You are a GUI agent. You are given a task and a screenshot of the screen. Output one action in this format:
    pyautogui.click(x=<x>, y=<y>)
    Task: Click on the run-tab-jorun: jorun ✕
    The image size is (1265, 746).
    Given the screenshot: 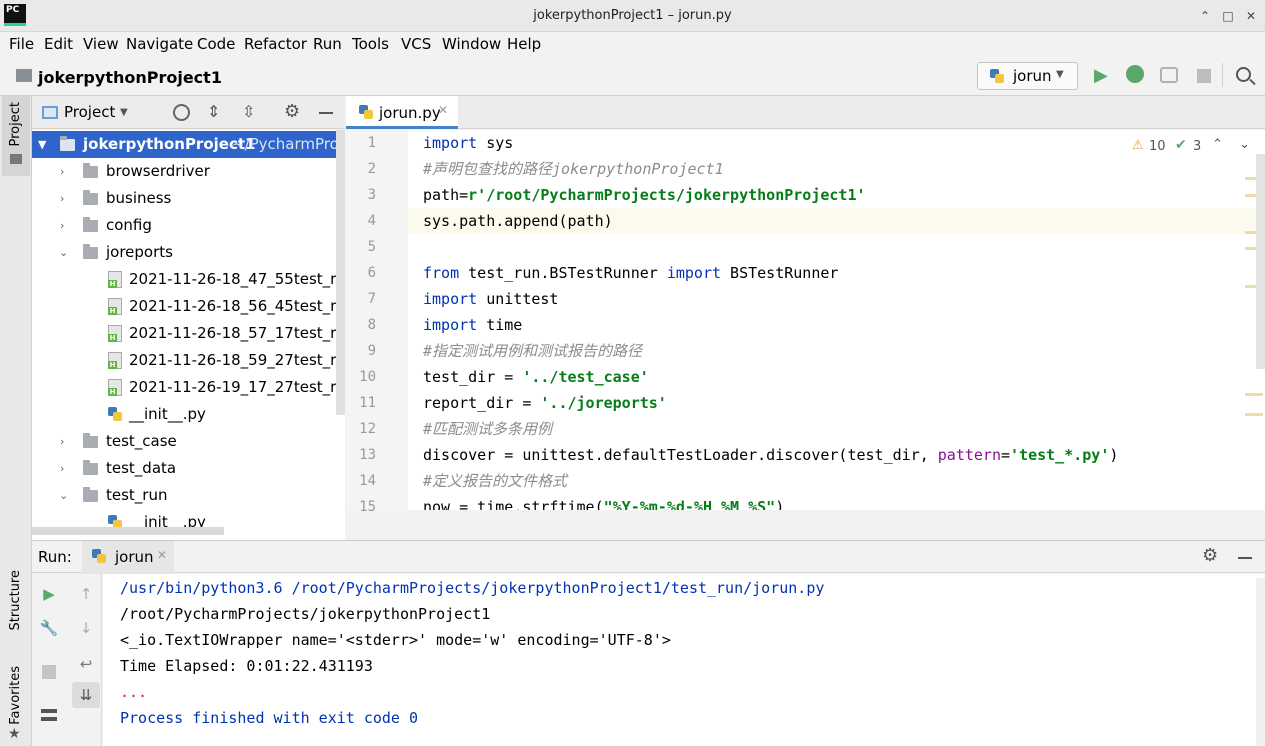 What is the action you would take?
    pyautogui.click(x=128, y=557)
    